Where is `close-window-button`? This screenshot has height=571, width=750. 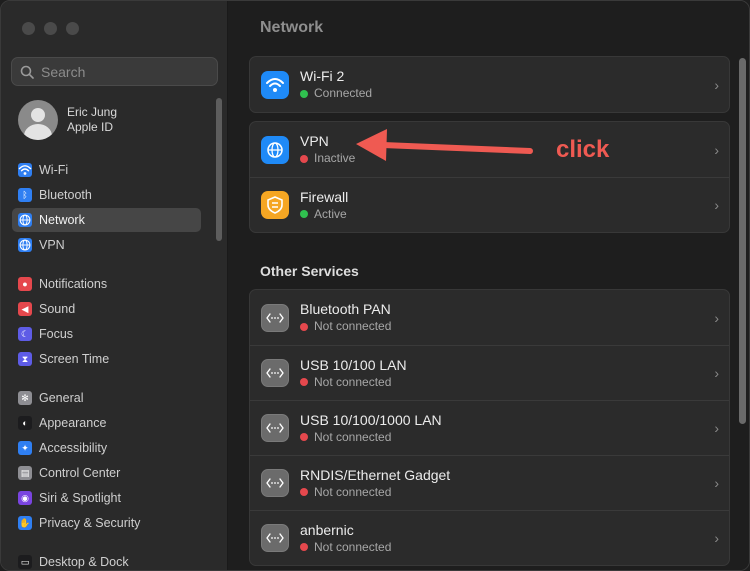
close-window-button is located at coordinates (28, 28).